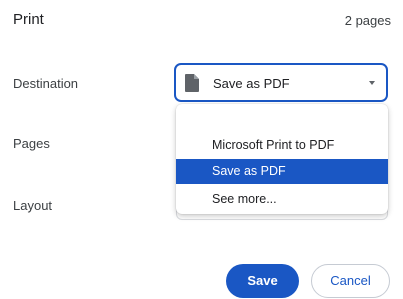 The image size is (403, 299). I want to click on dialog-title: Print, so click(28, 19).